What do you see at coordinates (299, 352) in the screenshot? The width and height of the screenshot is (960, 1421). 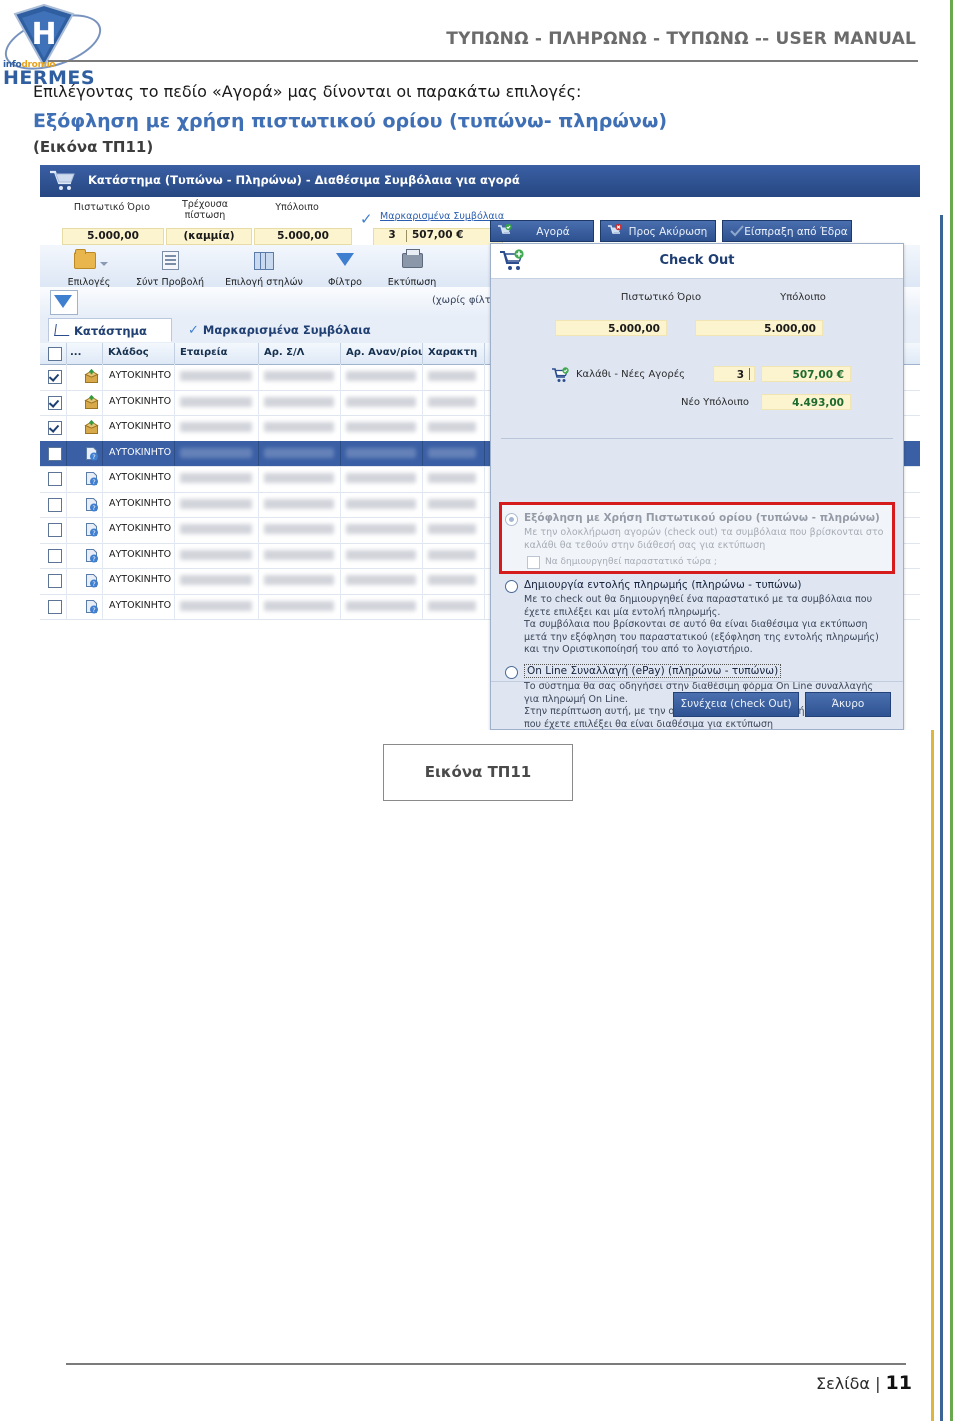 I see `grid-col-arsl: Αρ. Σ/Λ` at bounding box center [299, 352].